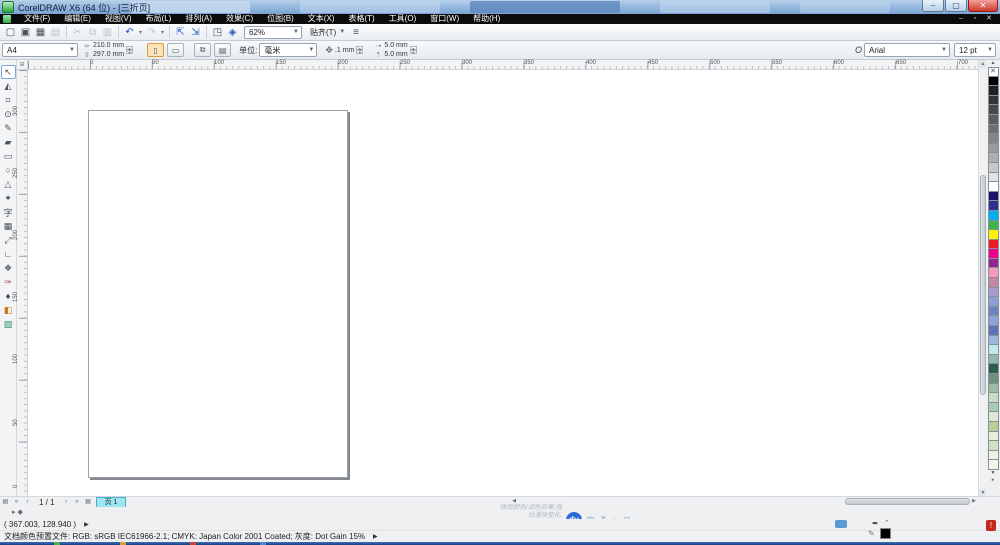  I want to click on title-bar: CorelDRAW X6 (64 位) - [三折页] – ▢ ✕, so click(500, 7).